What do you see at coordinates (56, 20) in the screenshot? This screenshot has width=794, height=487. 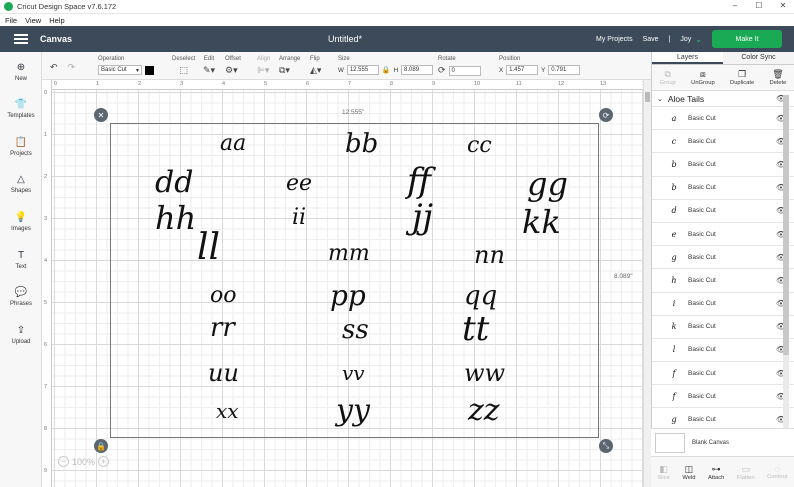 I see `menu-help: Help` at bounding box center [56, 20].